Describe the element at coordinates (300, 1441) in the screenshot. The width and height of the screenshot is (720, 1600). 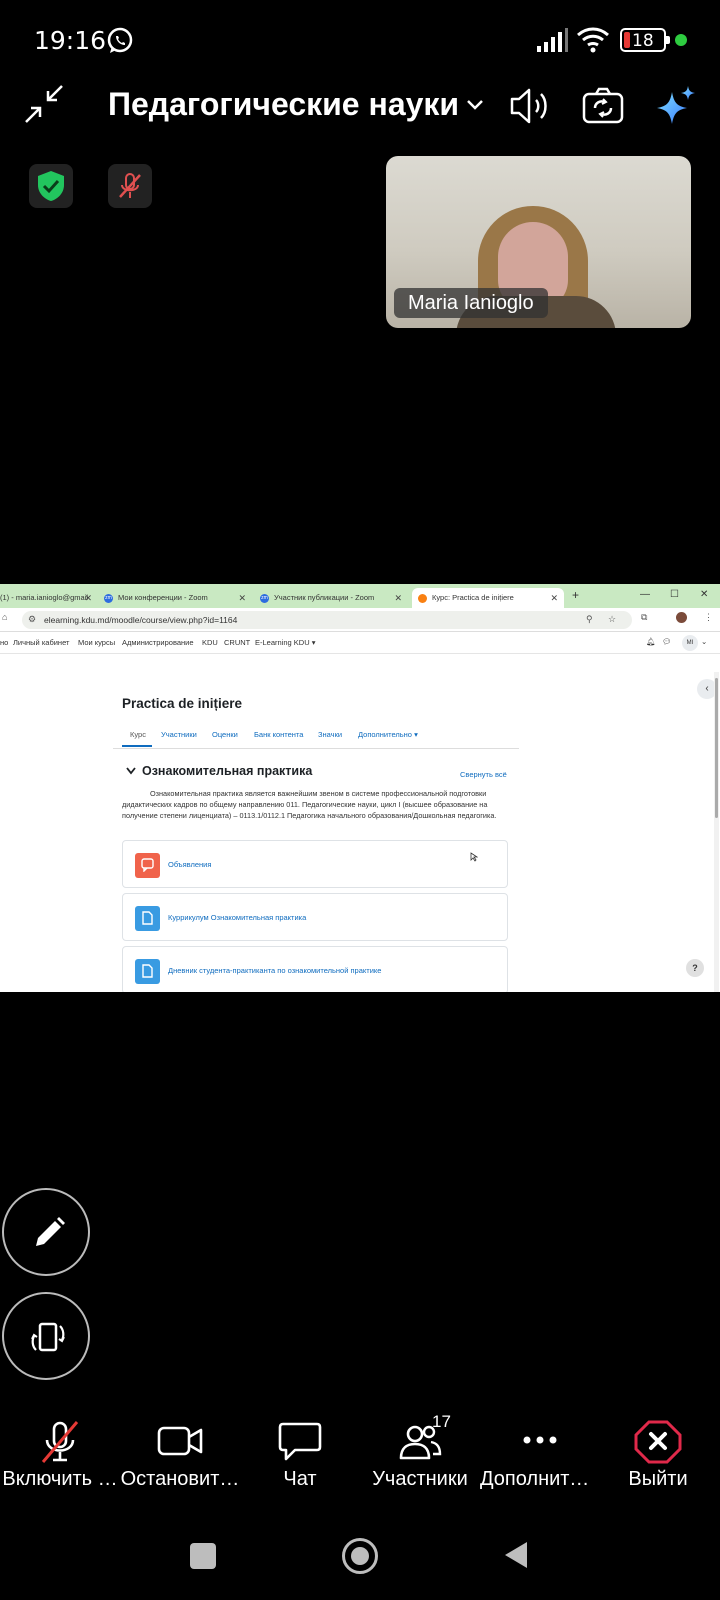
I see `chat-bubble-icon` at that location.